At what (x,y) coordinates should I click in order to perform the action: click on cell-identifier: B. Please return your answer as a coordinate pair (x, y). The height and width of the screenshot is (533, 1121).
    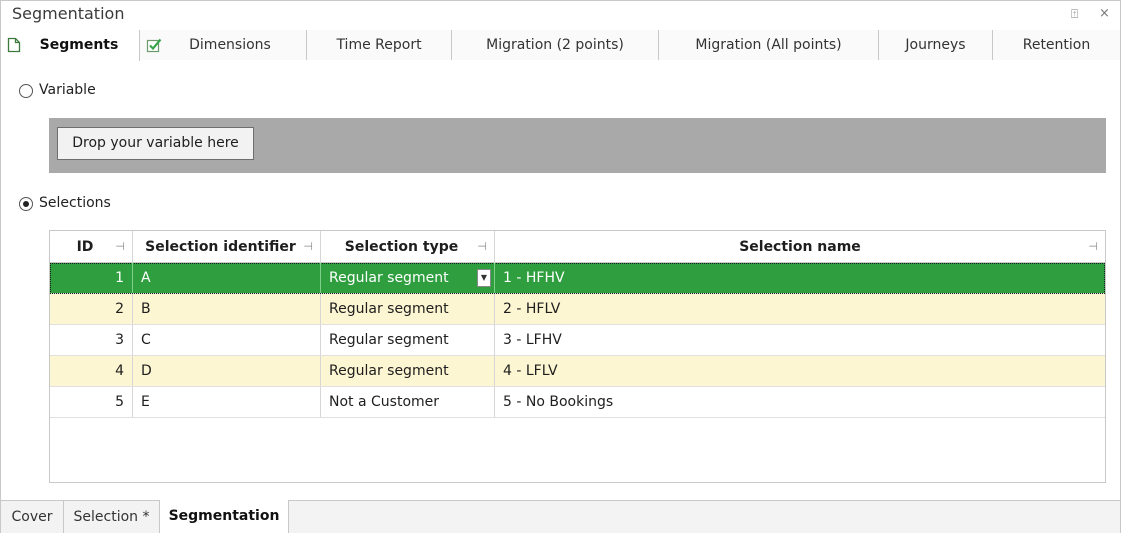
    Looking at the image, I should click on (227, 309).